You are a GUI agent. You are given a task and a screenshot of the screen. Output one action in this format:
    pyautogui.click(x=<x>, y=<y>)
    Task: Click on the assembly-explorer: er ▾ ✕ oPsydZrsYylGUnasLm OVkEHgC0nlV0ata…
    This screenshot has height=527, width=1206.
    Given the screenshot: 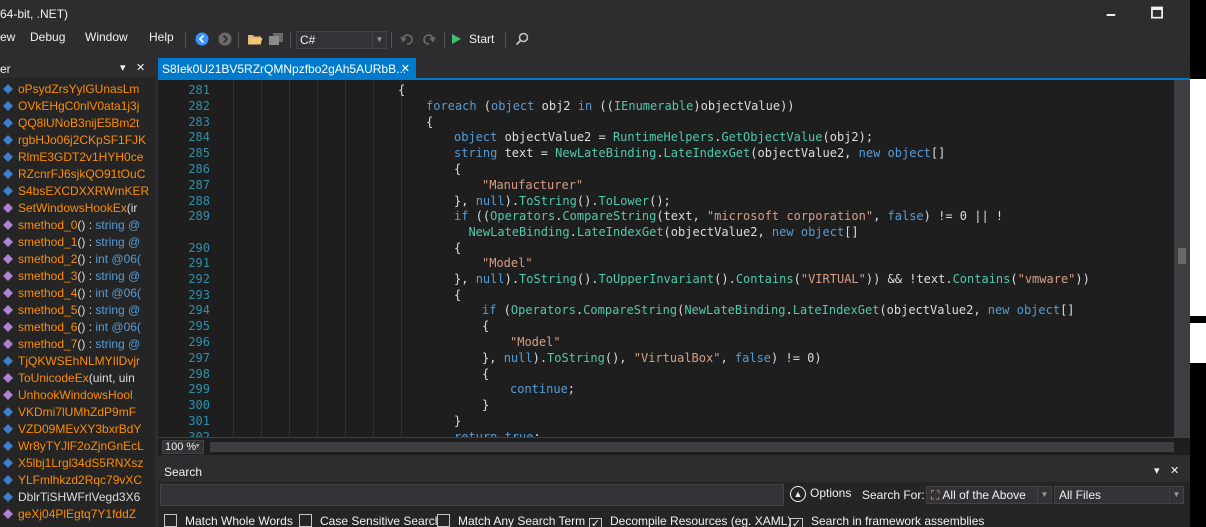 What is the action you would take?
    pyautogui.click(x=77, y=293)
    